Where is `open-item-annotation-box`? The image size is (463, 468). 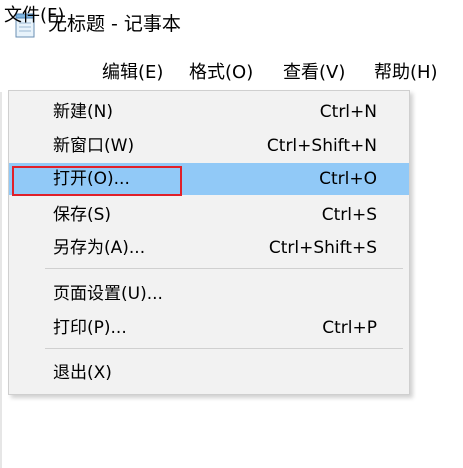
open-item-annotation-box is located at coordinates (97, 181).